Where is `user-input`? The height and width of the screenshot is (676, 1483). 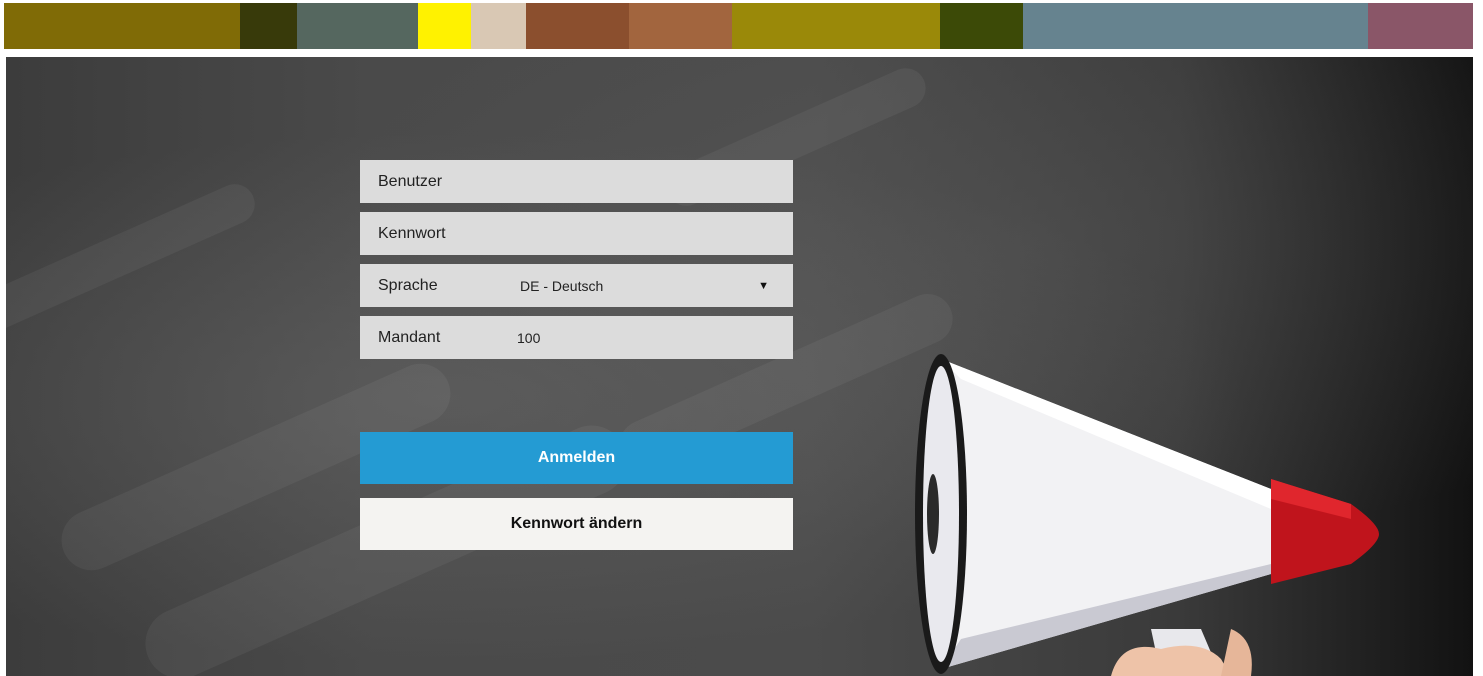 user-input is located at coordinates (576, 181).